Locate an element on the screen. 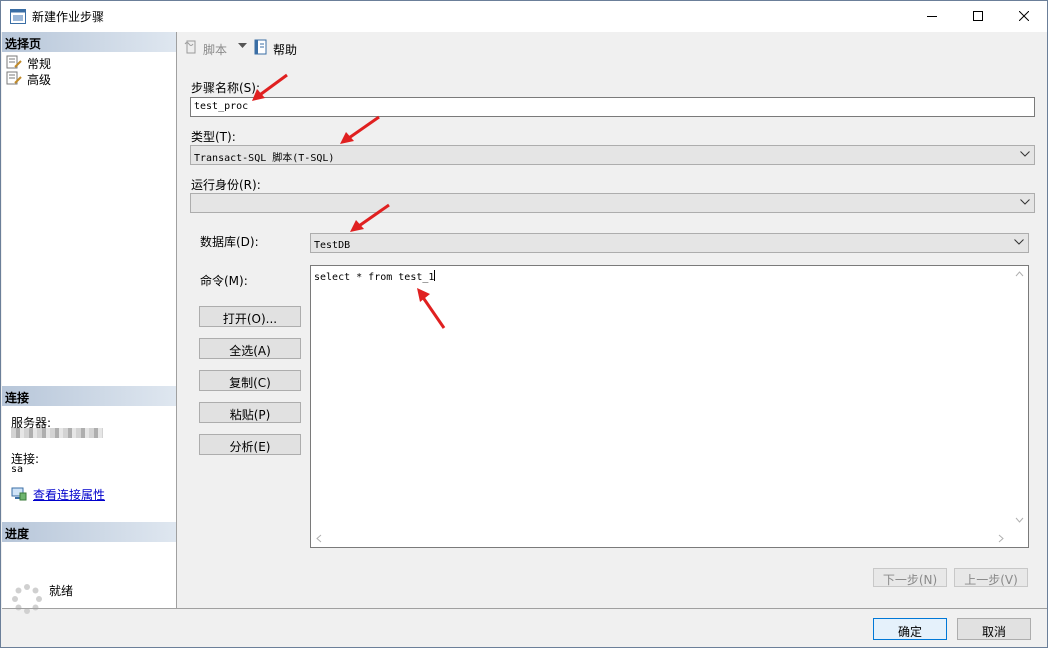  minimize-button is located at coordinates (932, 16).